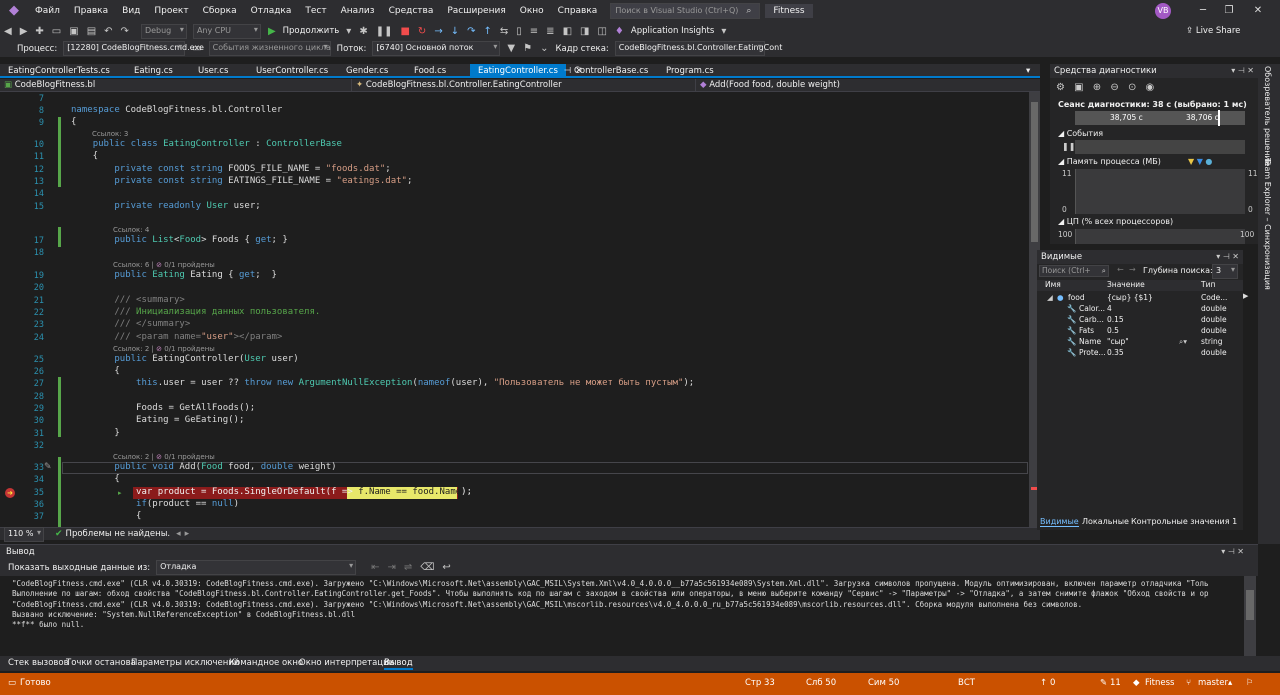  What do you see at coordinates (437, 71) in the screenshot?
I see `tab-food: Food.cs` at bounding box center [437, 71].